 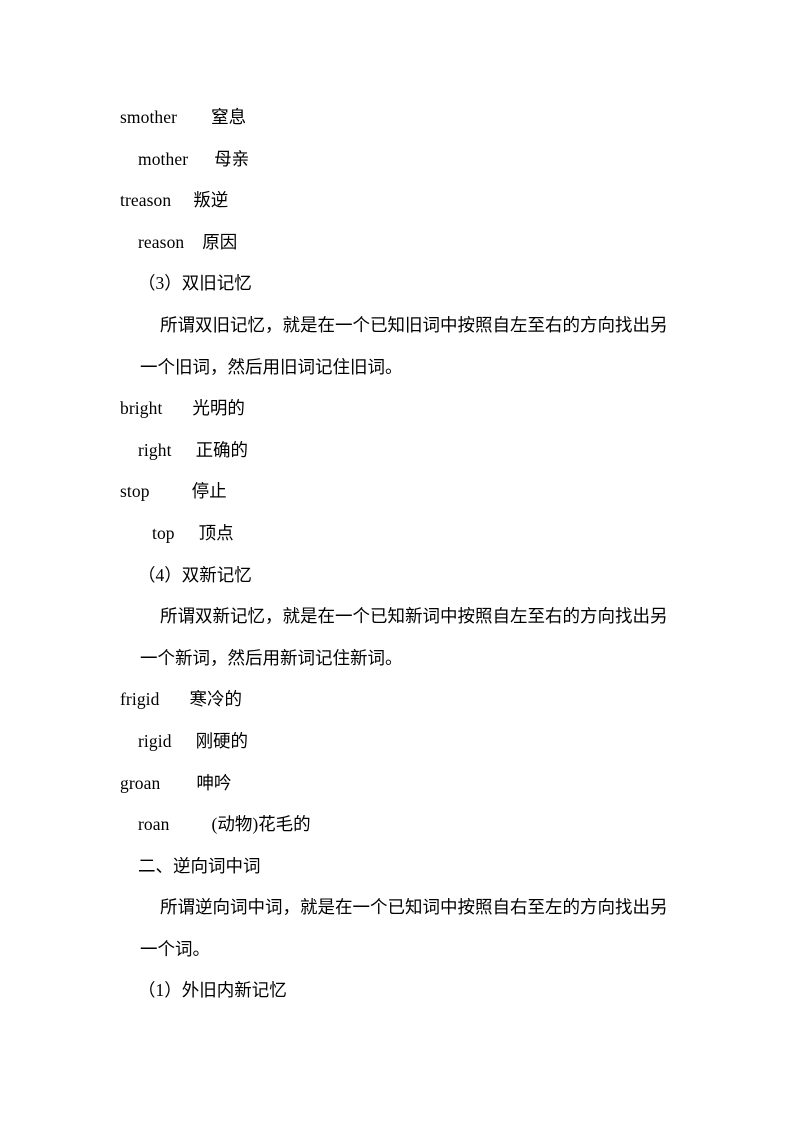 What do you see at coordinates (140, 782) in the screenshot?
I see `word-term: groan` at bounding box center [140, 782].